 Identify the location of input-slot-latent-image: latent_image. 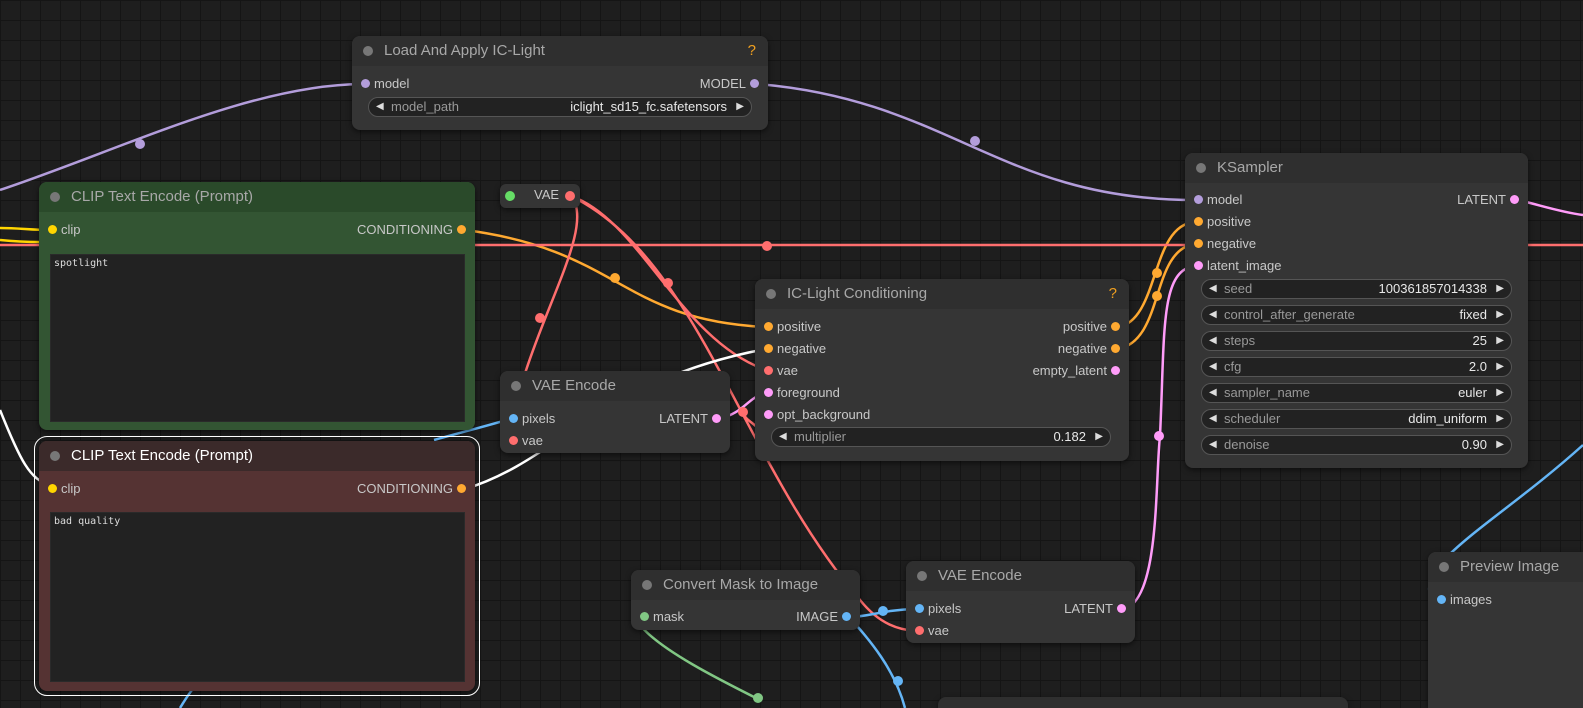
(1235, 266).